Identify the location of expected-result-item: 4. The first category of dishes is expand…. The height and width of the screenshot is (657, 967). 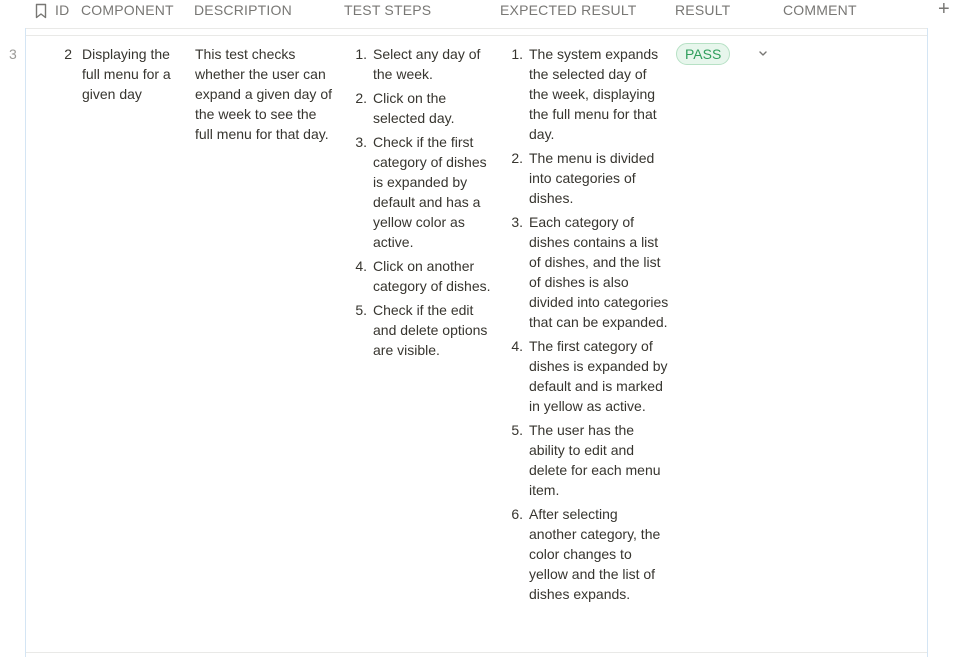
(589, 376).